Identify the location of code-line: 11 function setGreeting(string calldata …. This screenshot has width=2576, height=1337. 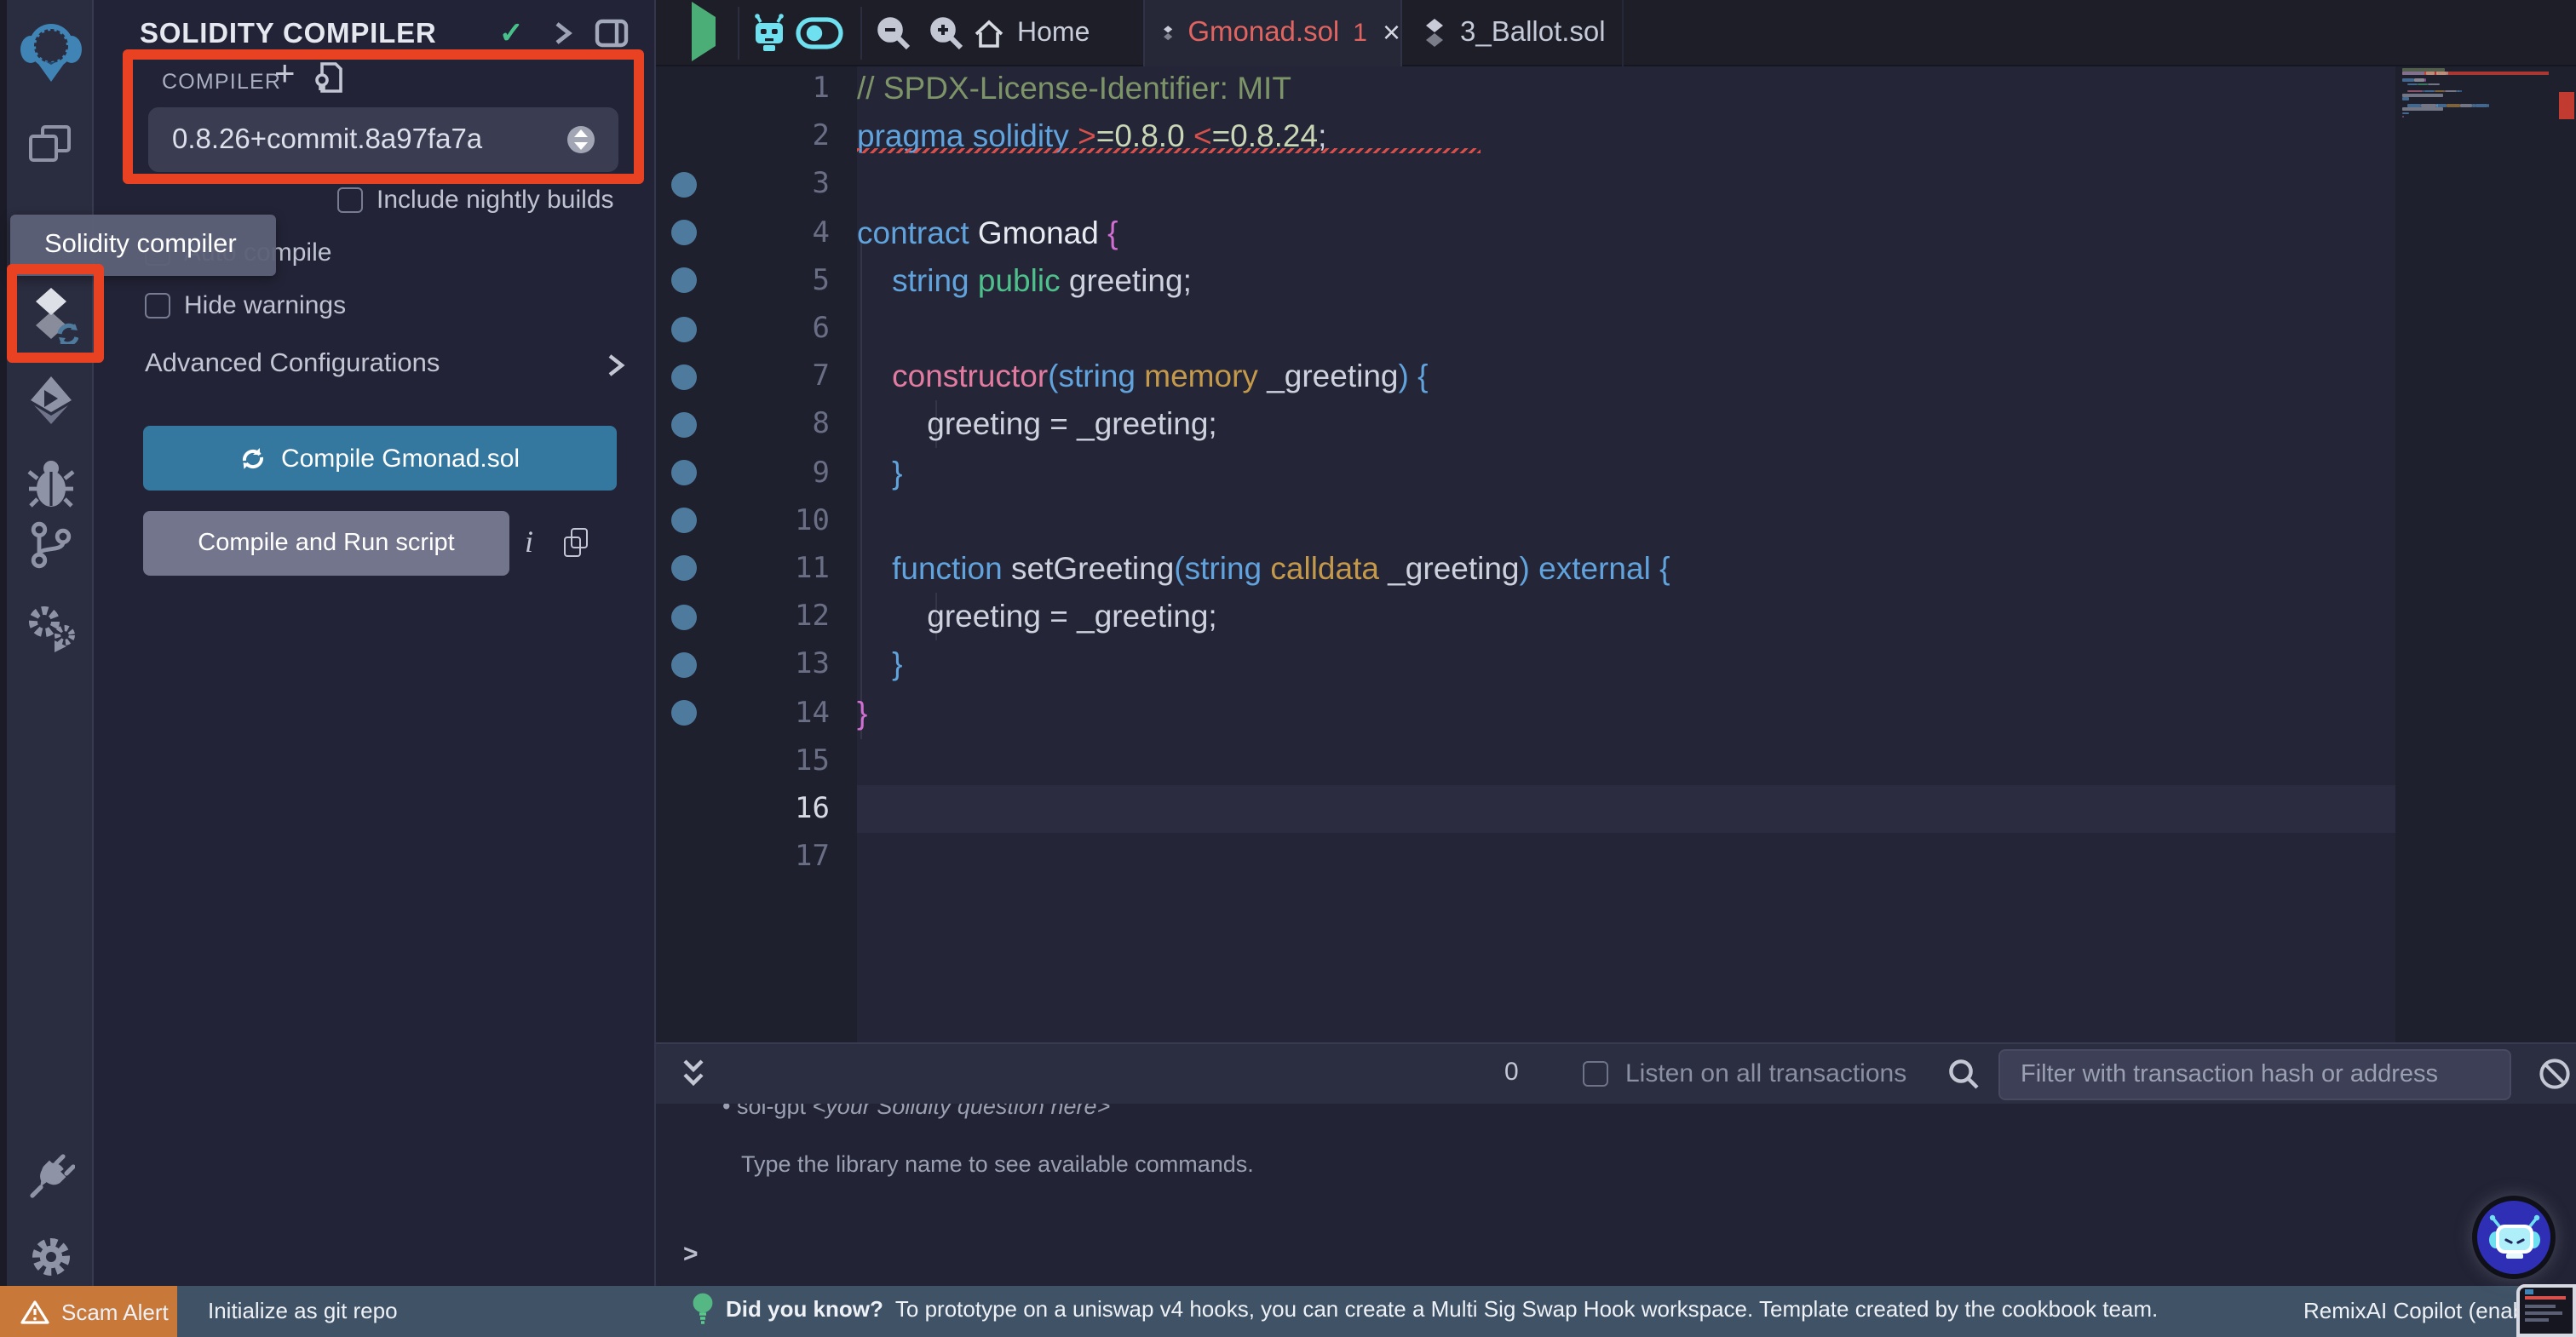
(1526, 569).